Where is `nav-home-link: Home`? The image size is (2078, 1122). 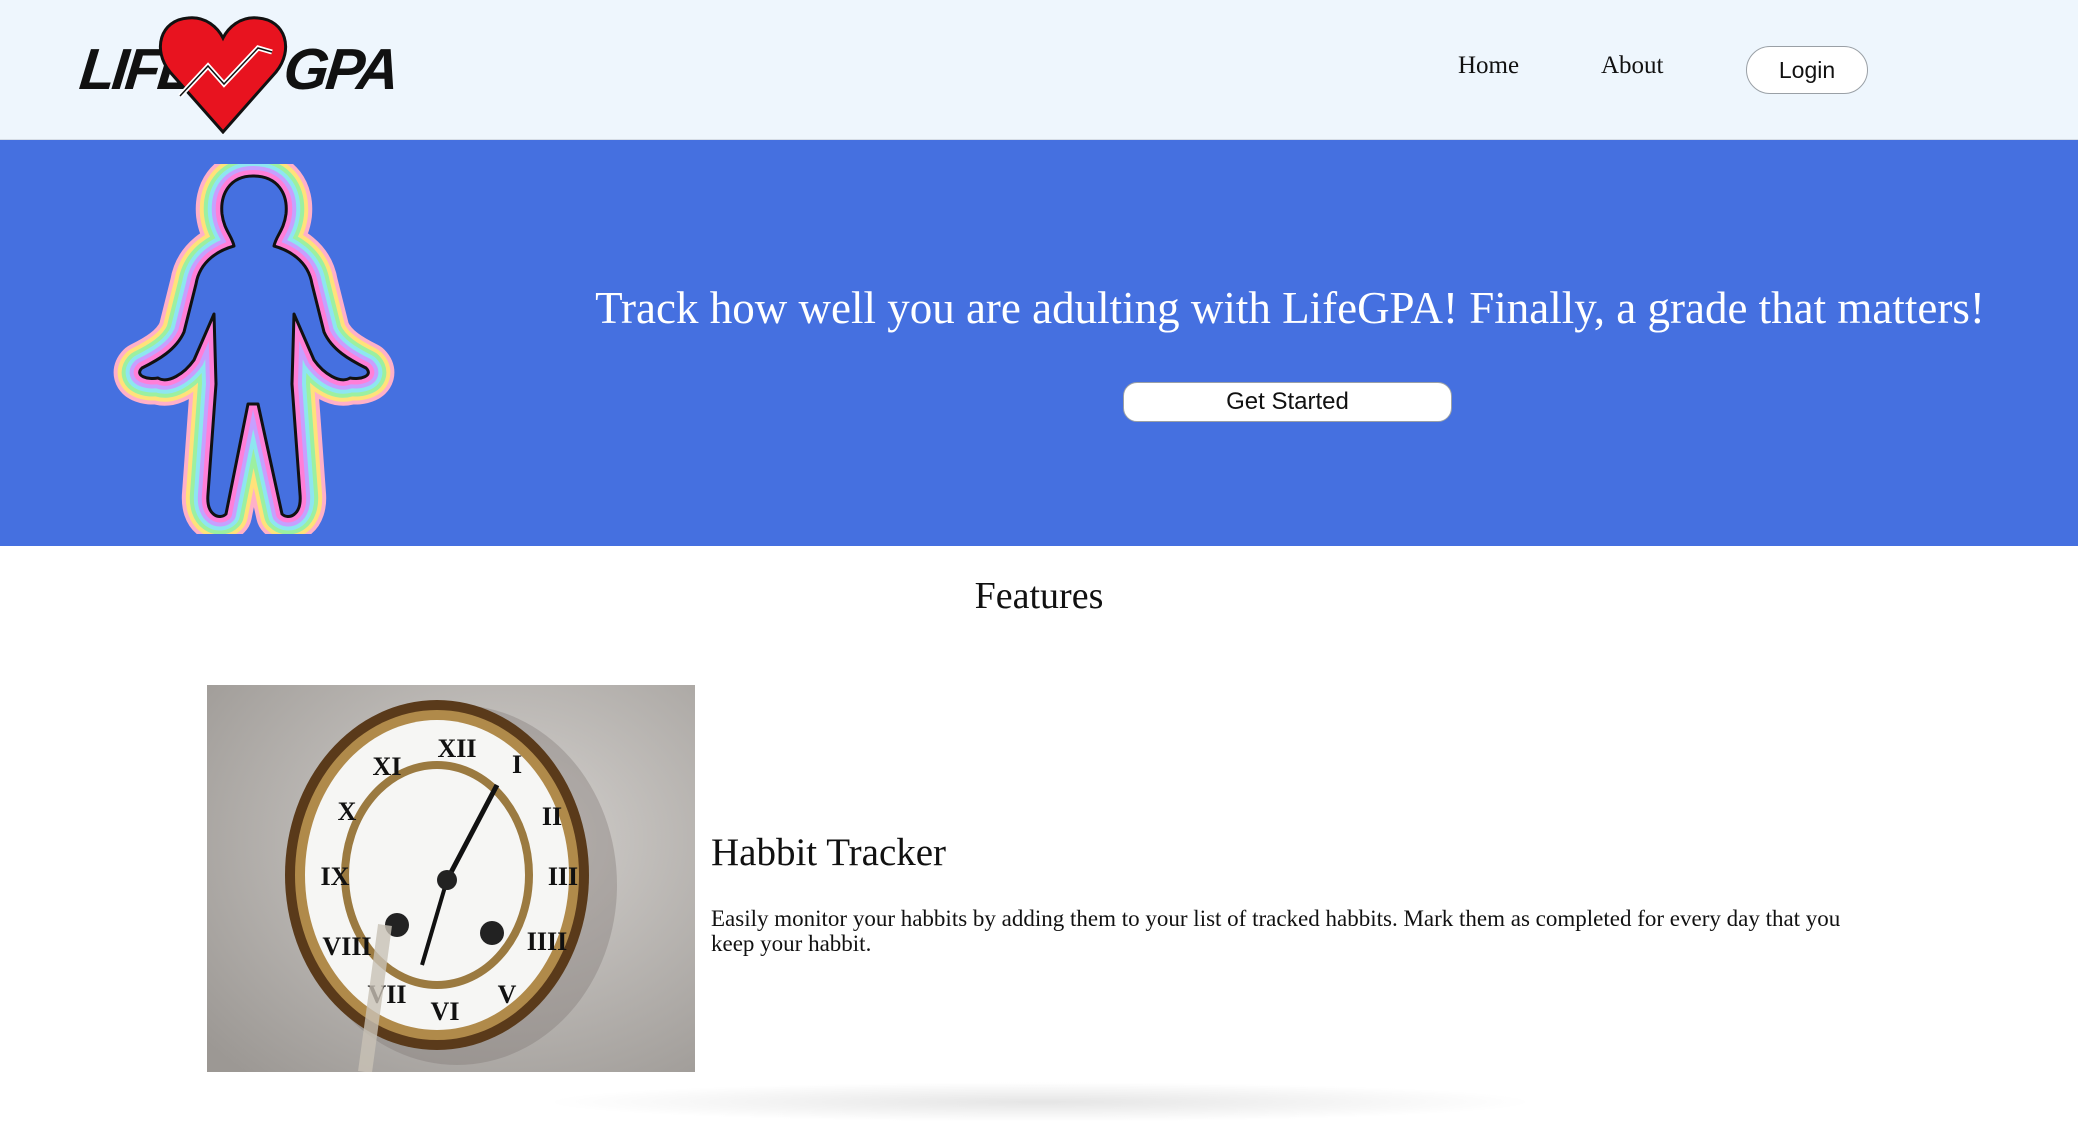
nav-home-link: Home is located at coordinates (1488, 66).